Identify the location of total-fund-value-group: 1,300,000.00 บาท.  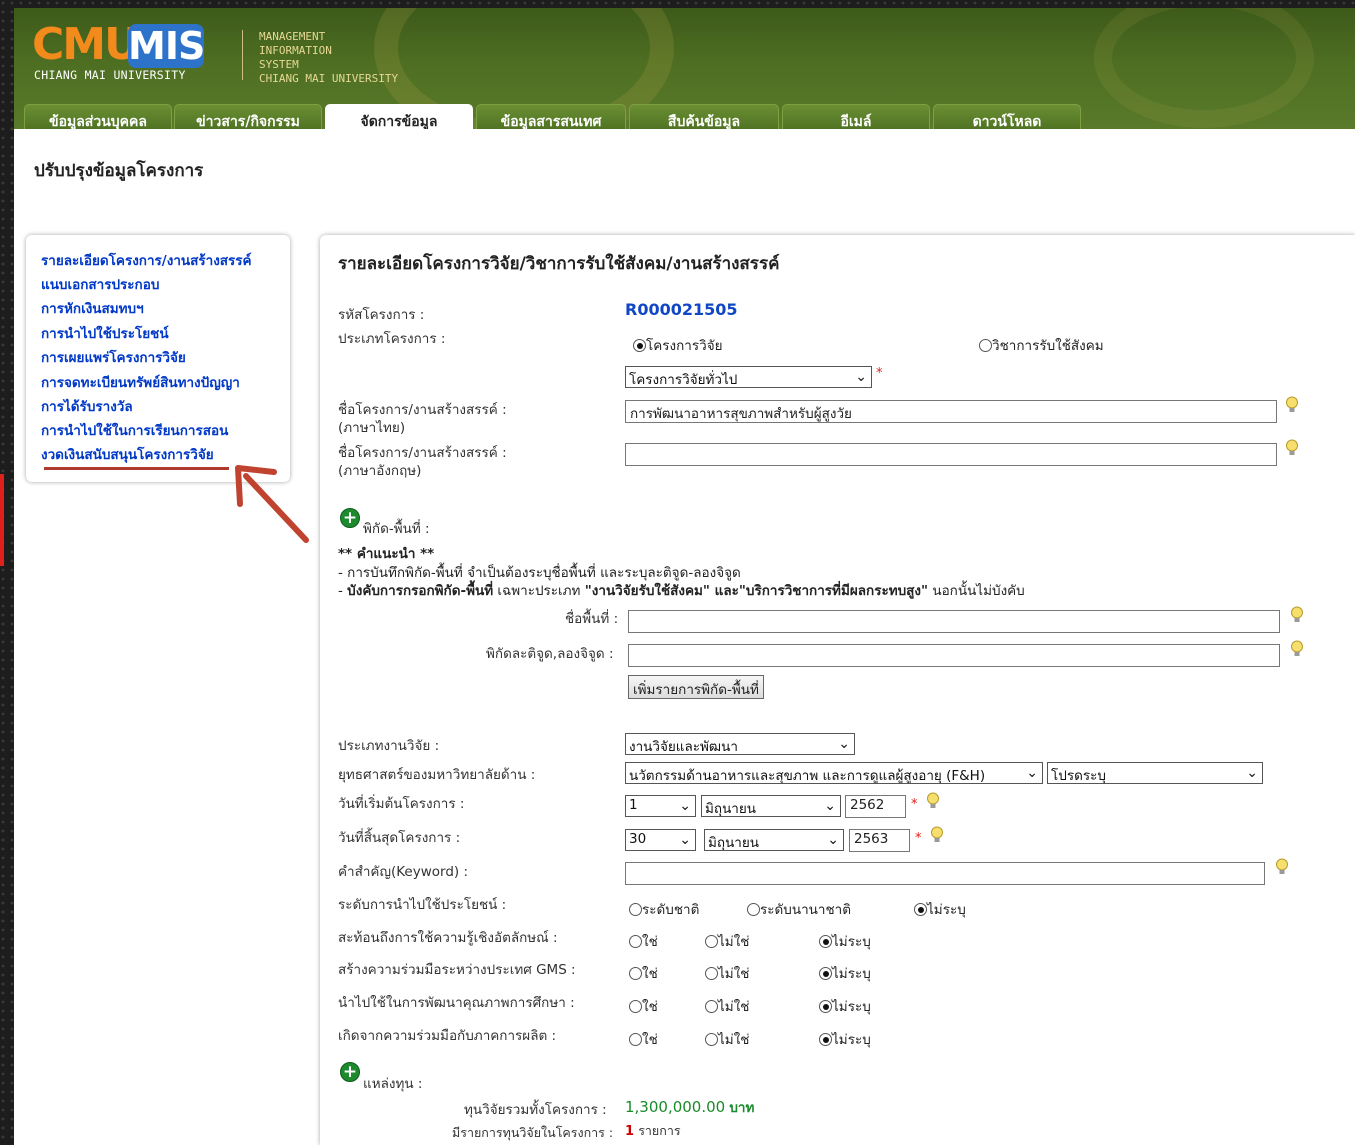
(689, 1107).